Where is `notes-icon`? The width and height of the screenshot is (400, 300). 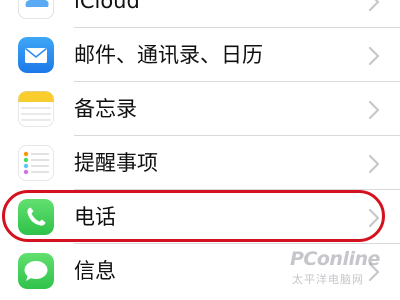 notes-icon is located at coordinates (36, 109).